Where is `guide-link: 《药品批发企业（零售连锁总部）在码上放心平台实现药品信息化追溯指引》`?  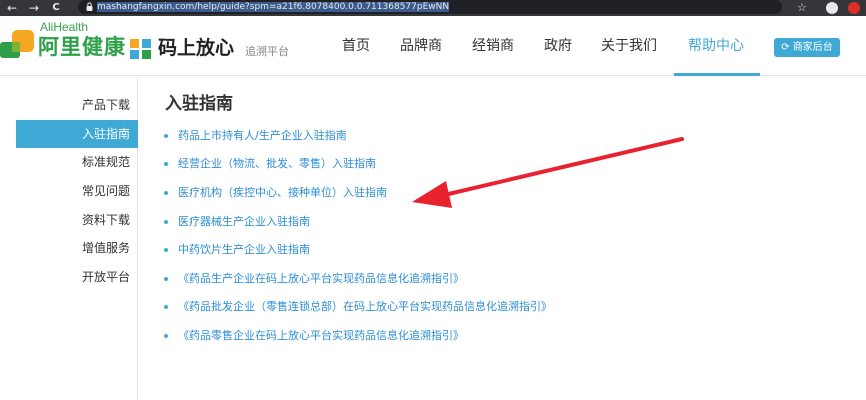 guide-link: 《药品批发企业（零售连锁总部）在码上放心平台实现药品信息化追溯指引》 is located at coordinates (404, 307).